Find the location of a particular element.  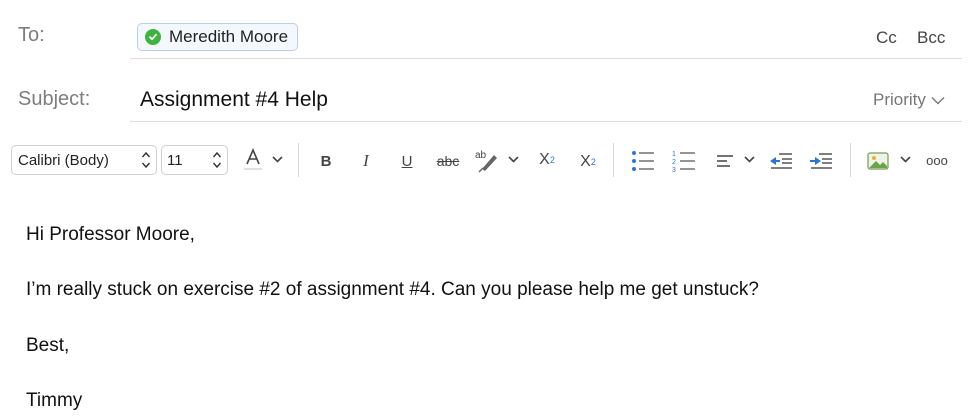

subscript-base: X is located at coordinates (585, 161).